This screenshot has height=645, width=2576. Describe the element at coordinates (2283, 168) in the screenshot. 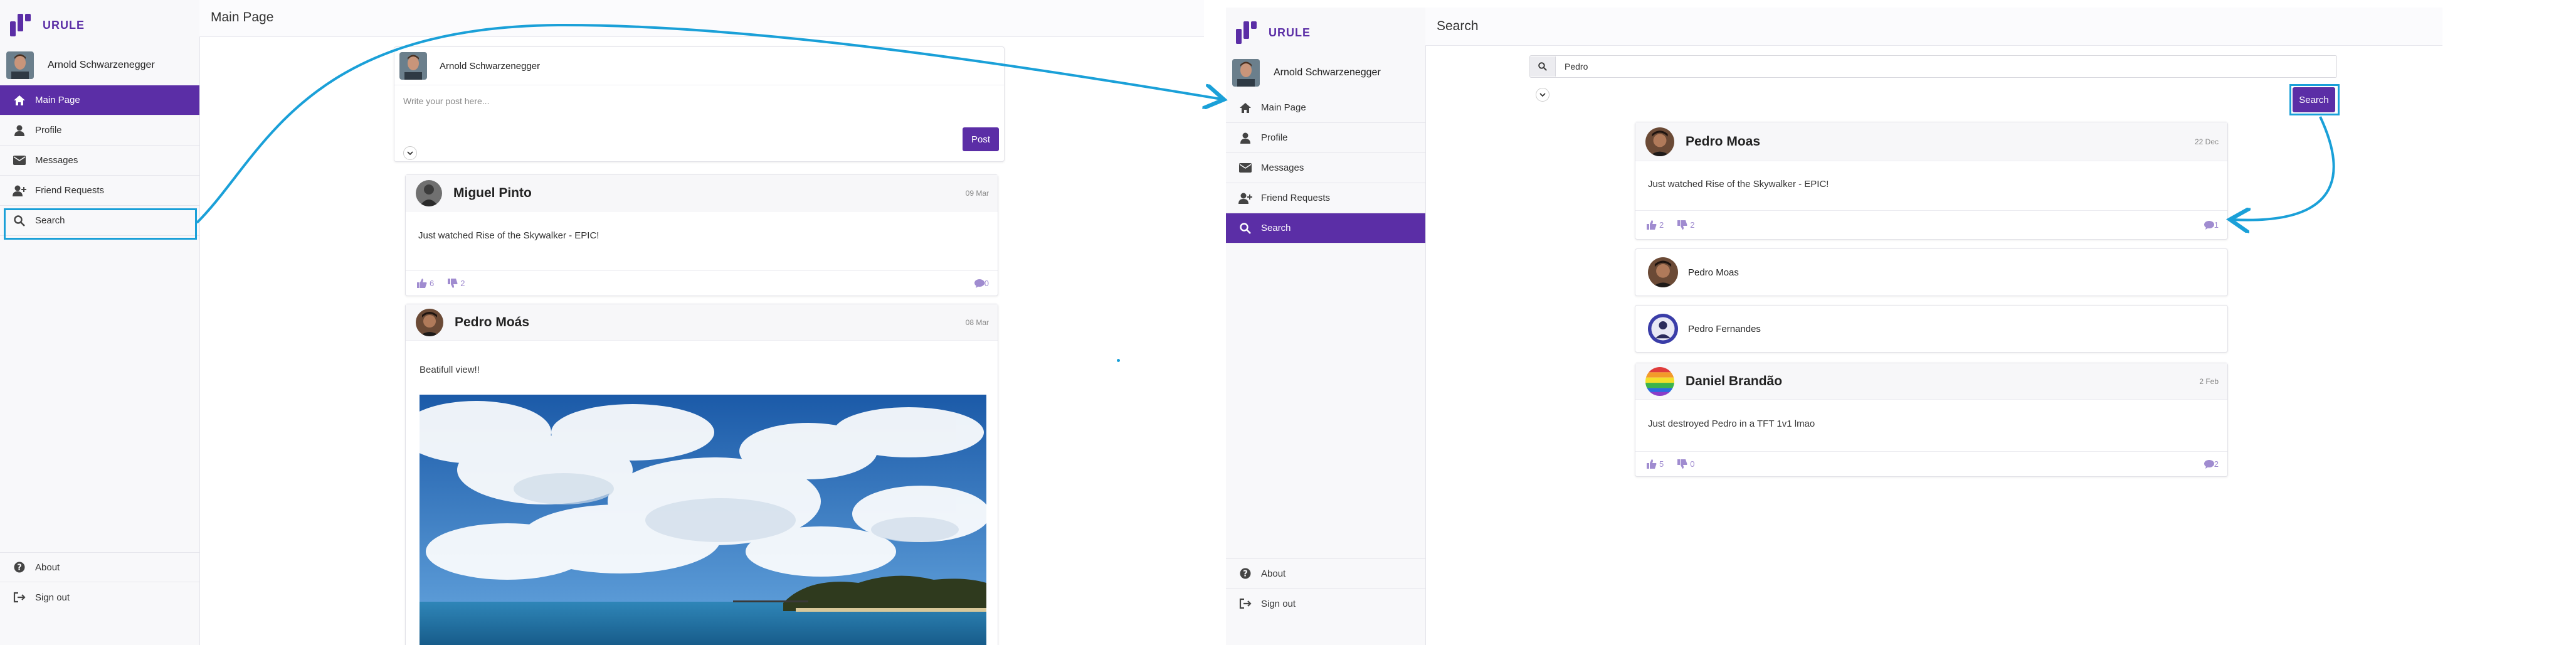

I see `arrow-button-to-results` at that location.